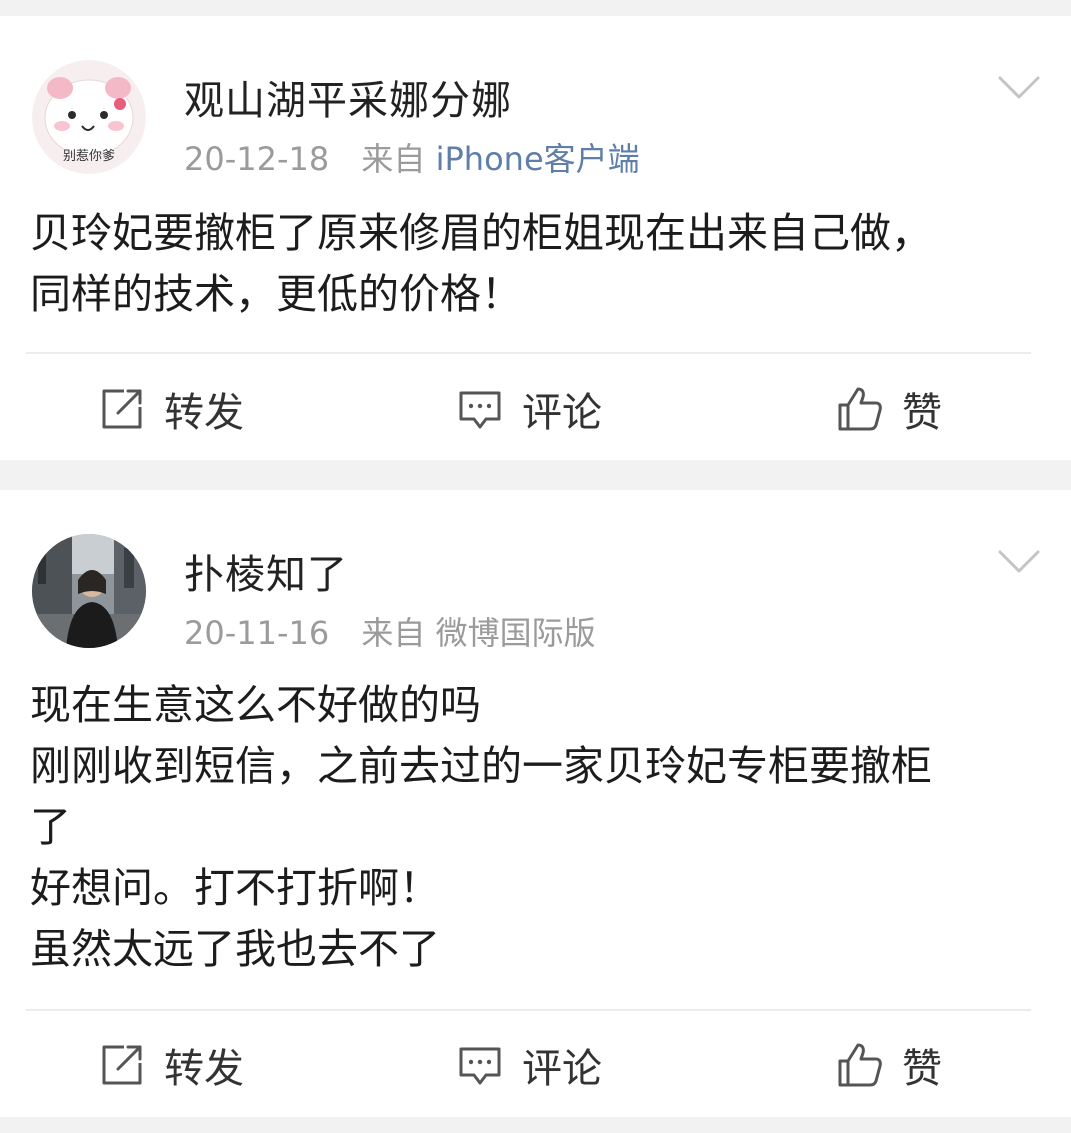 This screenshot has width=1071, height=1133. Describe the element at coordinates (235, 949) in the screenshot. I see `content-line: 虽然太远了我也去不了` at that location.